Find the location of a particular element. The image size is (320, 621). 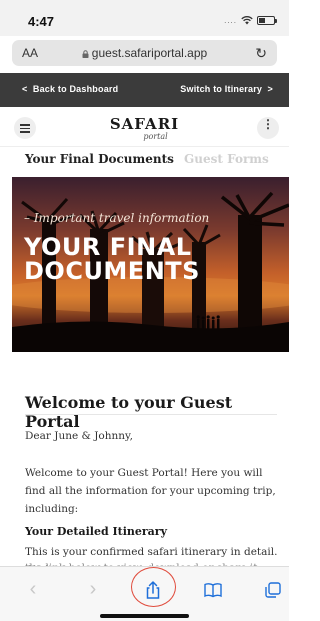

welcome-heading: Welcome to your Guest Portal is located at coordinates (129, 412).